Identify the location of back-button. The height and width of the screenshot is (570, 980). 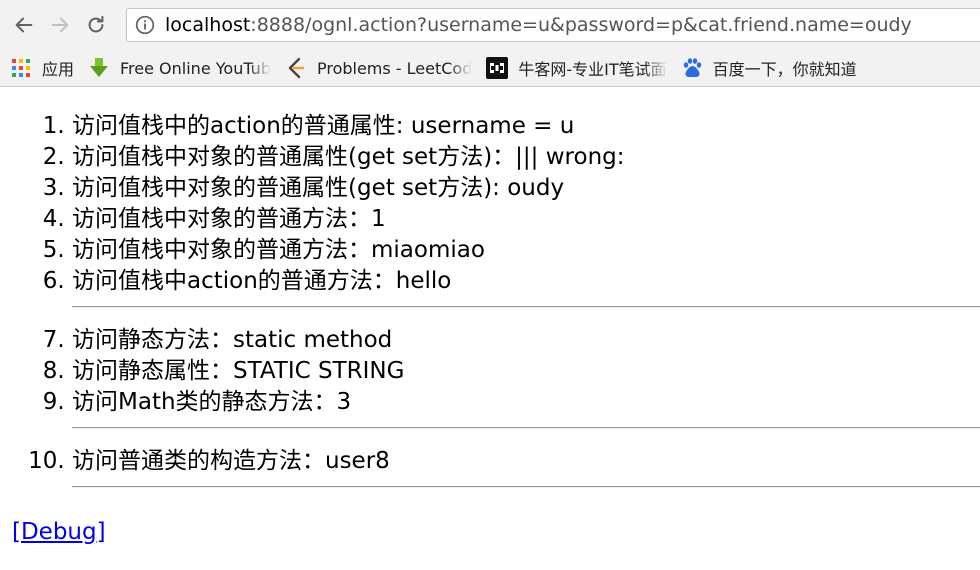
(24, 25).